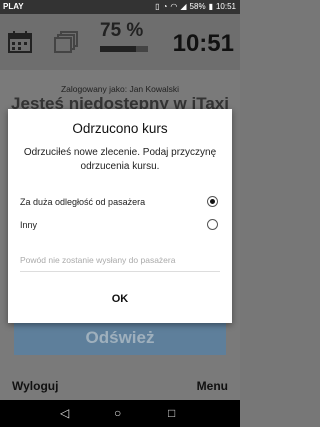  Describe the element at coordinates (212, 201) in the screenshot. I see `radio-selected-icon` at that location.